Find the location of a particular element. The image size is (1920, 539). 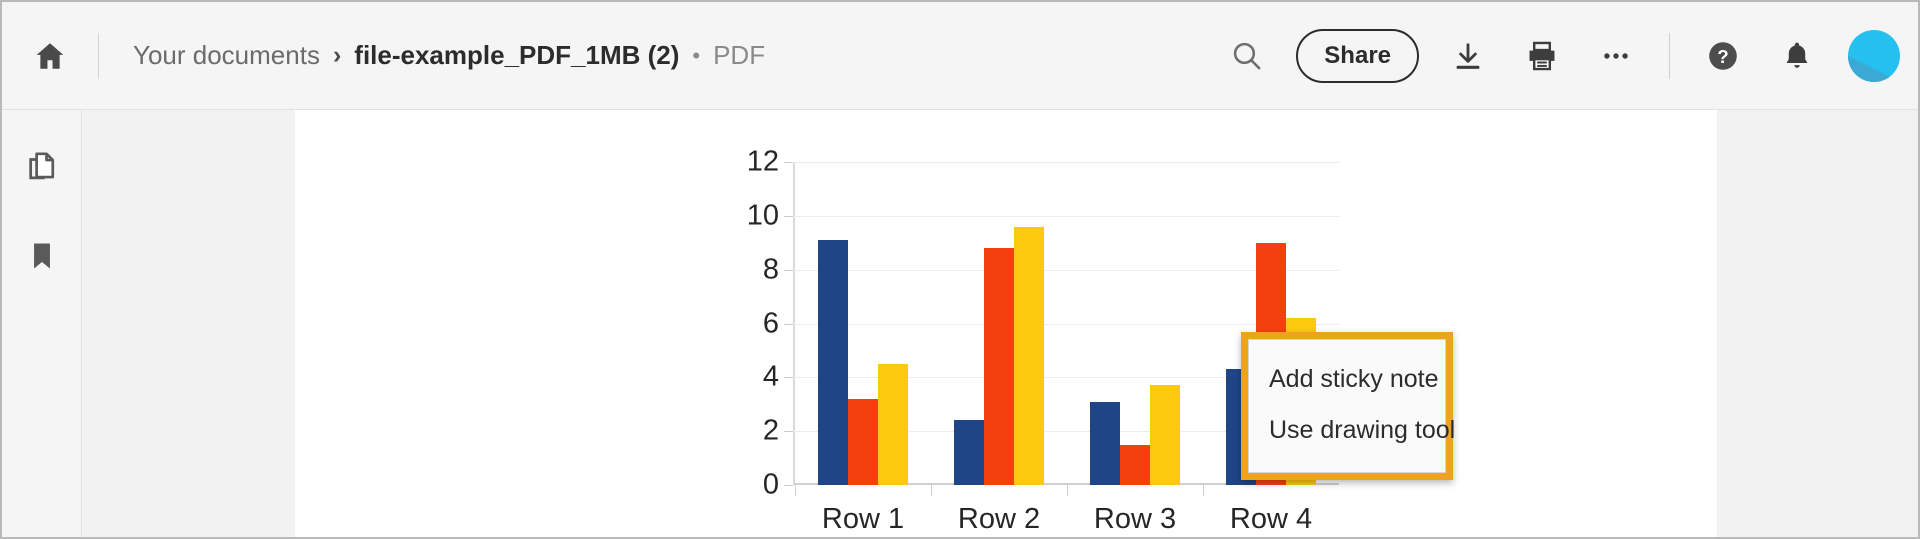

bell-icon is located at coordinates (1797, 55).